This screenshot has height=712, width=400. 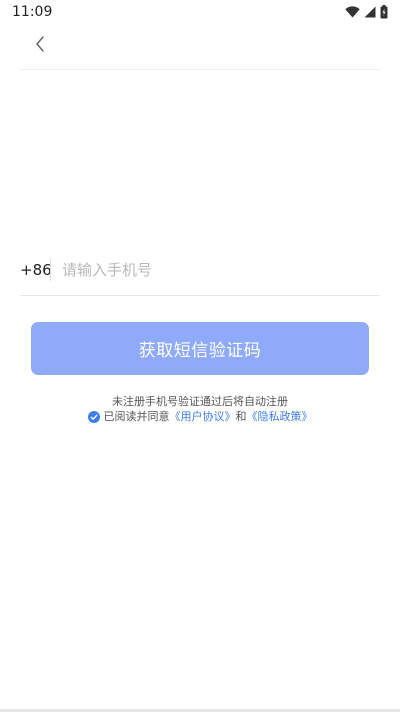 I want to click on check-circle-icon, so click(x=93, y=417).